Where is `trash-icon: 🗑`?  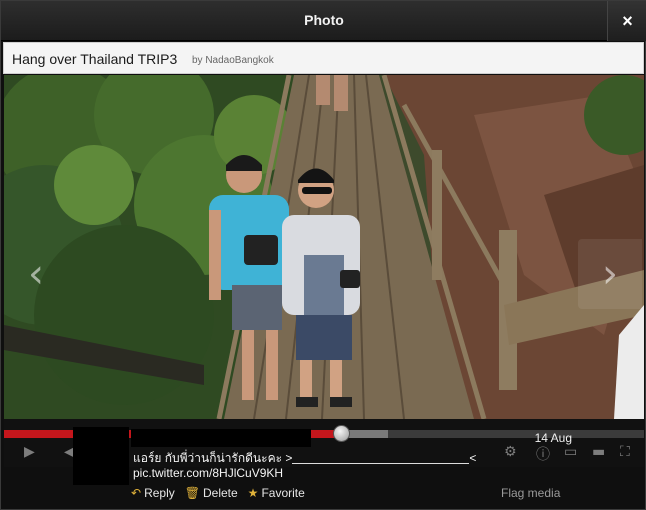 trash-icon: 🗑 is located at coordinates (192, 493).